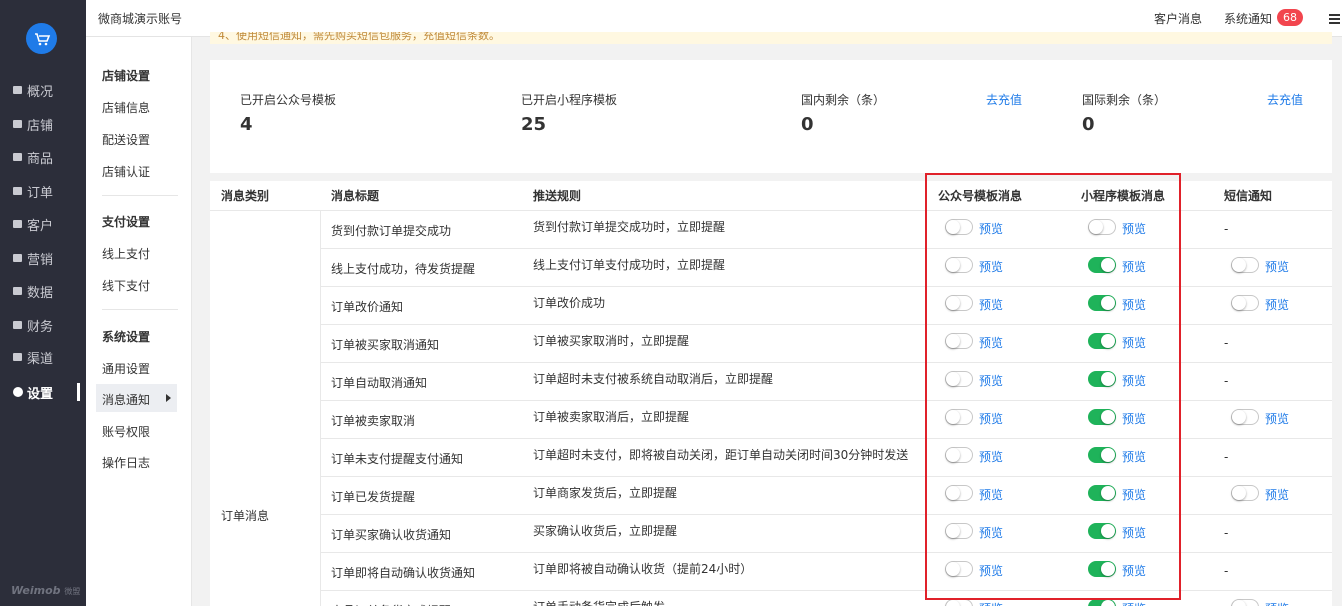 The image size is (1342, 606). What do you see at coordinates (391, 535) in the screenshot?
I see `message-title: 订单买家确认收货通知` at bounding box center [391, 535].